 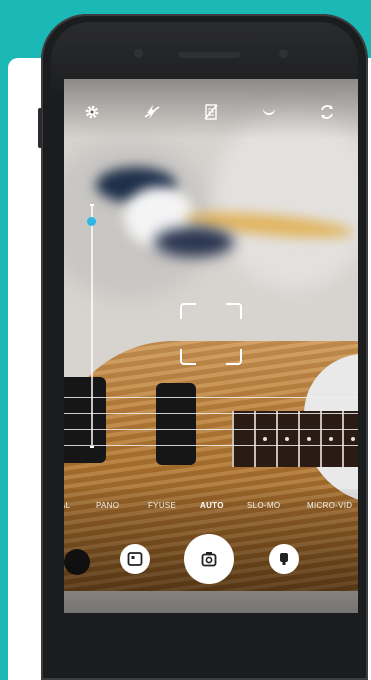 I want to click on flash-off-icon, so click(x=152, y=112).